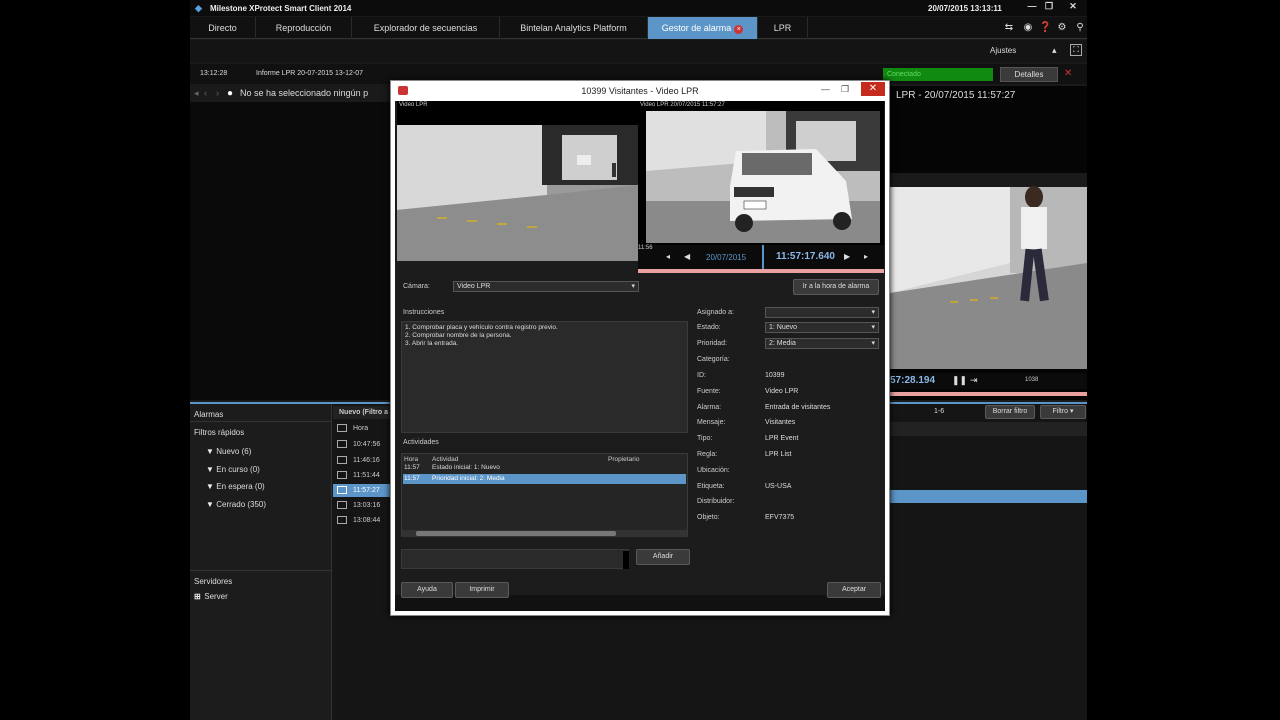 This screenshot has height=720, width=1280. What do you see at coordinates (624, 459) in the screenshot?
I see `activity-owner-header: Propietario` at bounding box center [624, 459].